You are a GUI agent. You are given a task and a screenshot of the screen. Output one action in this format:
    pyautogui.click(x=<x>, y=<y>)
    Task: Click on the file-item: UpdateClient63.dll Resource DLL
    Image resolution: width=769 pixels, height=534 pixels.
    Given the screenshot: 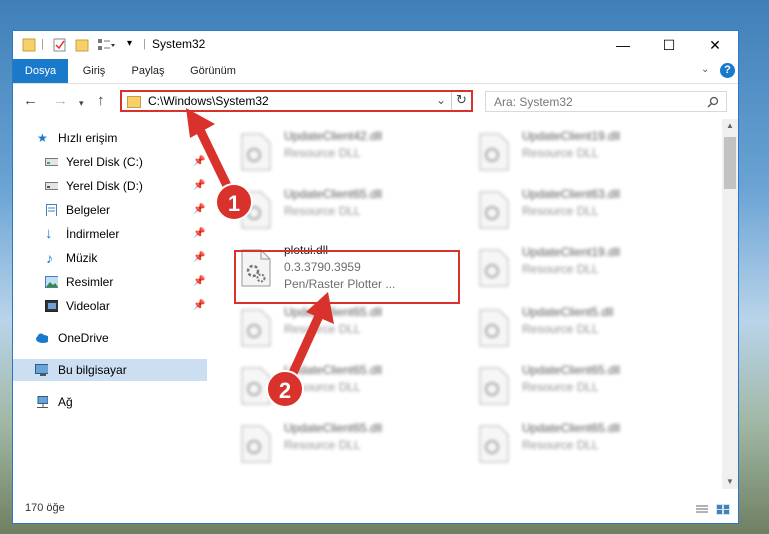 What is the action you would take?
    pyautogui.click(x=585, y=210)
    